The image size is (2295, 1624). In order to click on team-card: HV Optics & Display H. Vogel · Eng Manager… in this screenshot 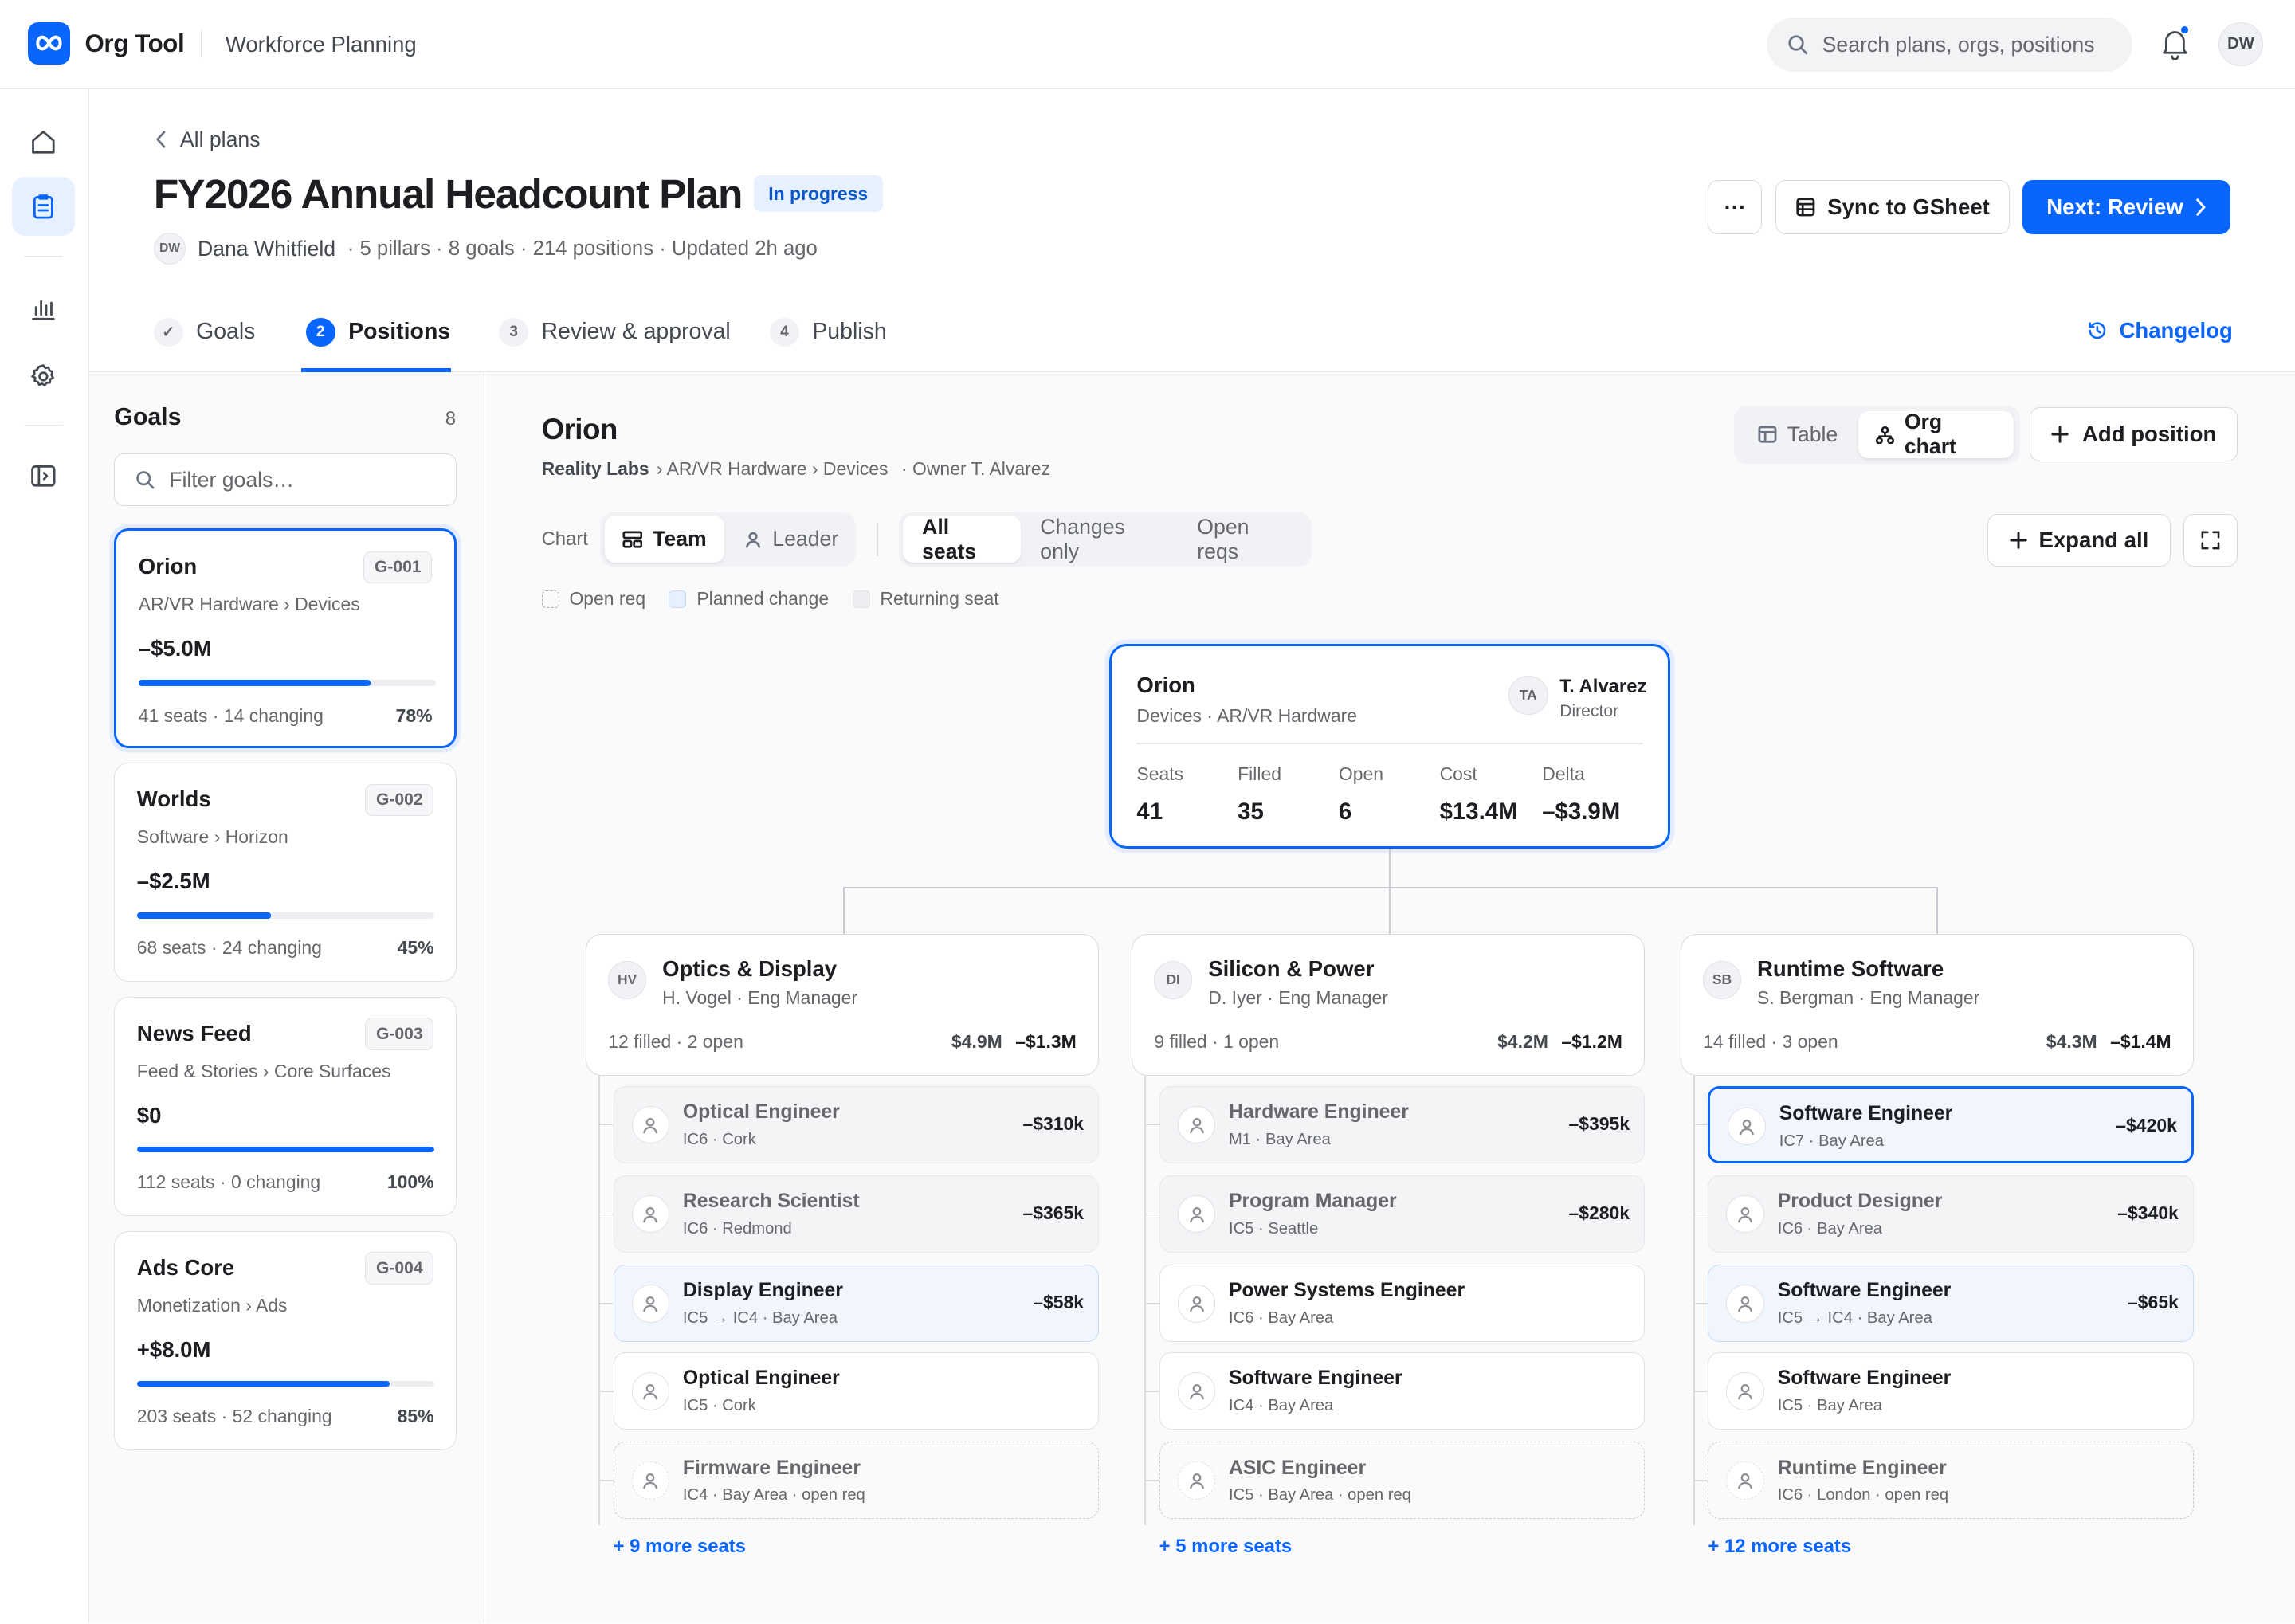, I will do `click(842, 1004)`.